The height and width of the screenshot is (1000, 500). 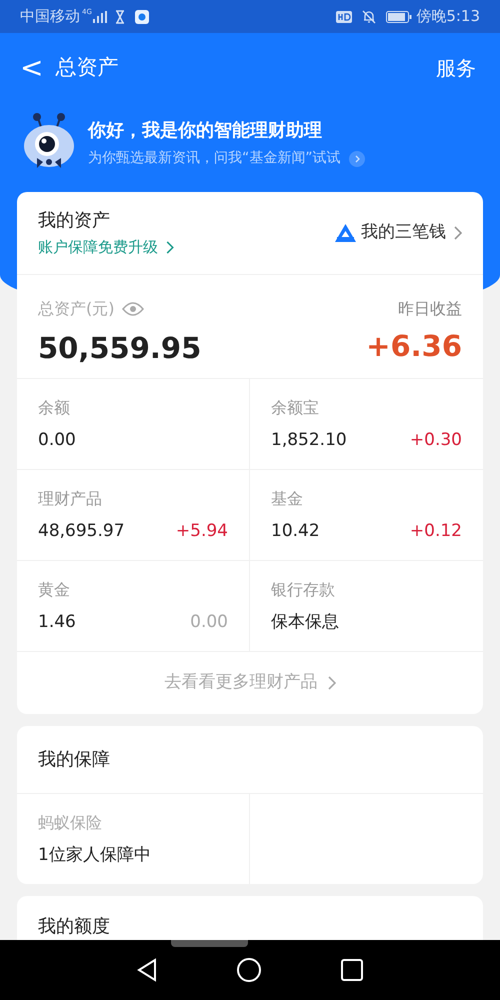 I want to click on hourglass-icon, so click(x=119, y=17).